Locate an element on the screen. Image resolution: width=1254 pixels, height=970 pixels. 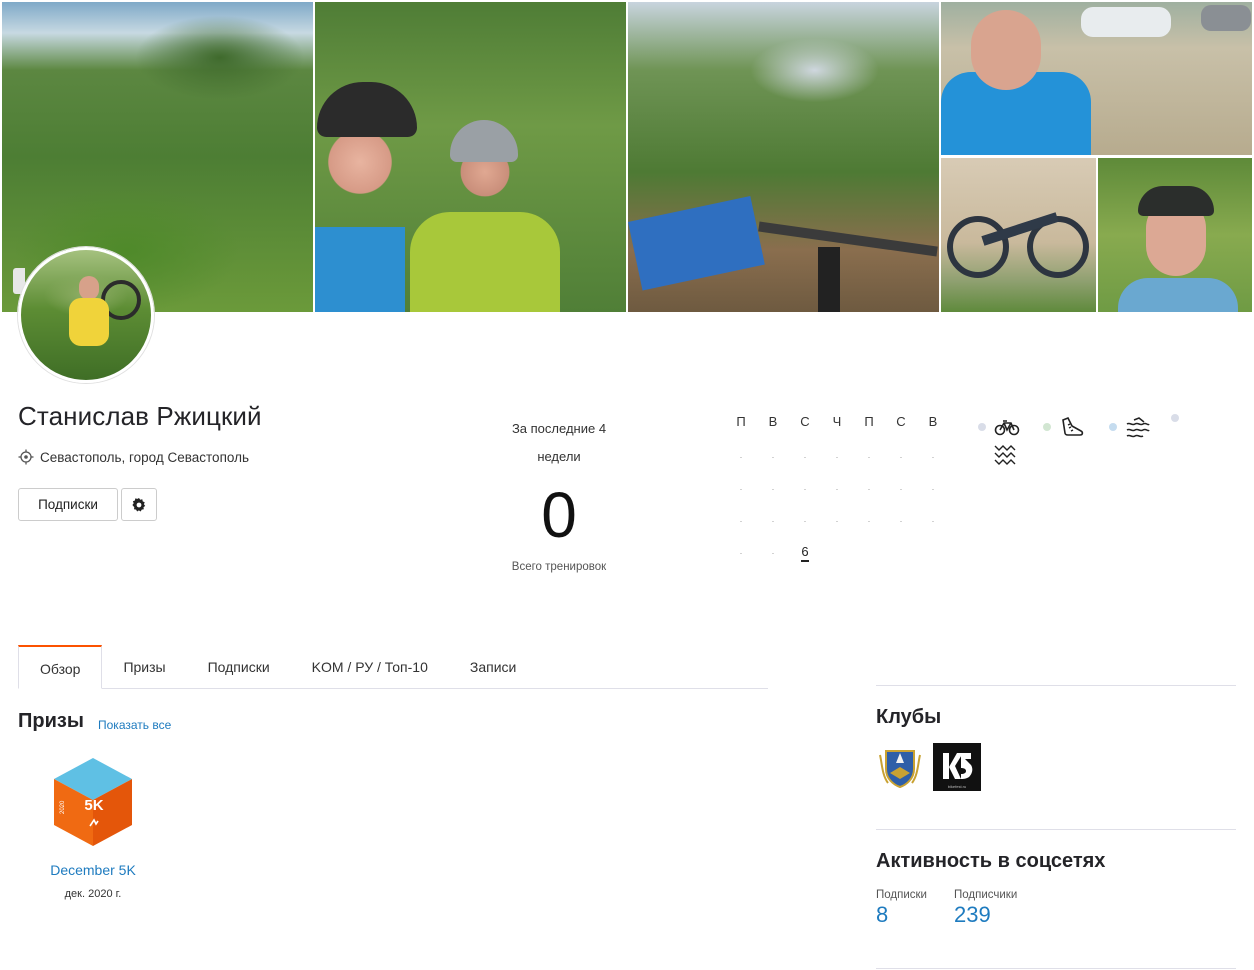
following-count: 8 is located at coordinates (901, 915).